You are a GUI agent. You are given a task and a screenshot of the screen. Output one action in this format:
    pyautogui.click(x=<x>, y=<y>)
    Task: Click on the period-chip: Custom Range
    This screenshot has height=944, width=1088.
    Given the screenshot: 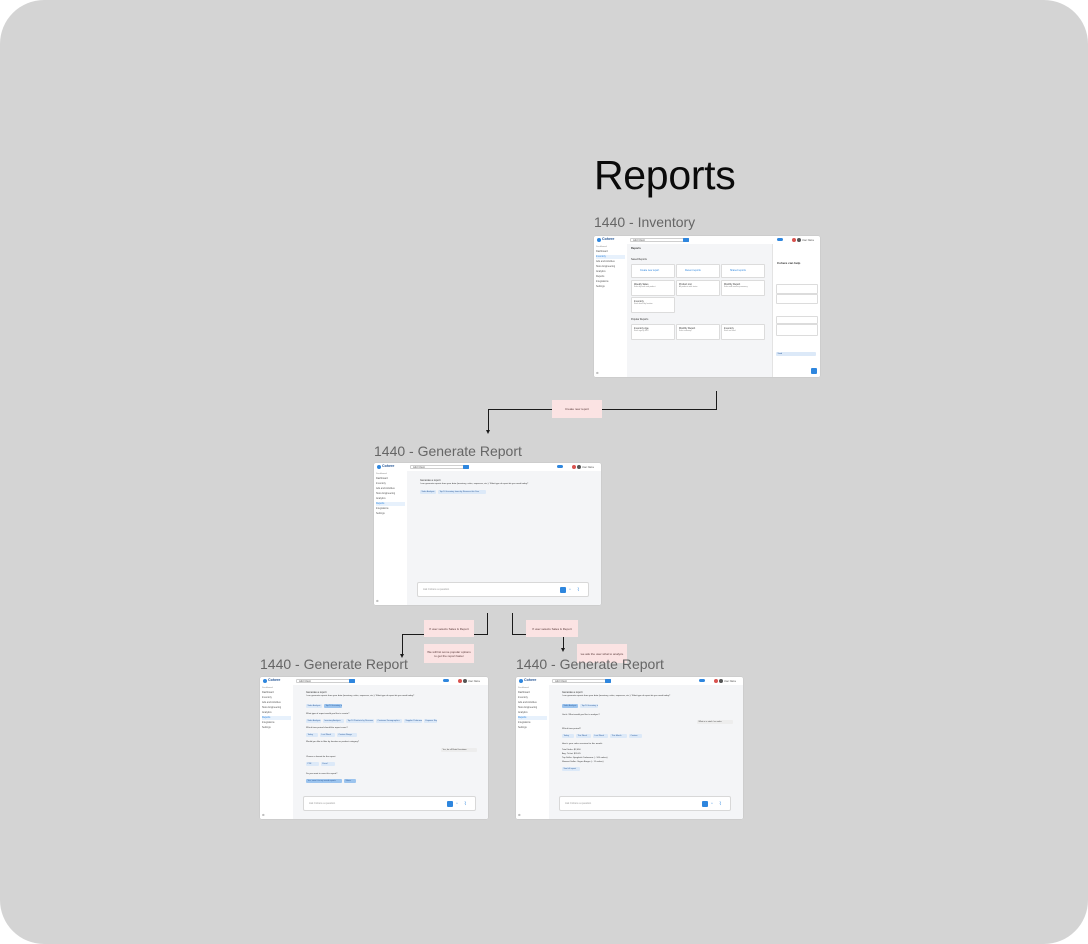 What is the action you would take?
    pyautogui.click(x=347, y=735)
    